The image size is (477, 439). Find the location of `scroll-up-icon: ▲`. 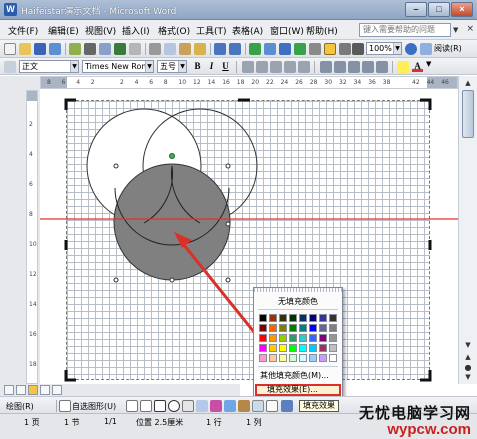

scroll-up-icon: ▲ is located at coordinates (468, 83).